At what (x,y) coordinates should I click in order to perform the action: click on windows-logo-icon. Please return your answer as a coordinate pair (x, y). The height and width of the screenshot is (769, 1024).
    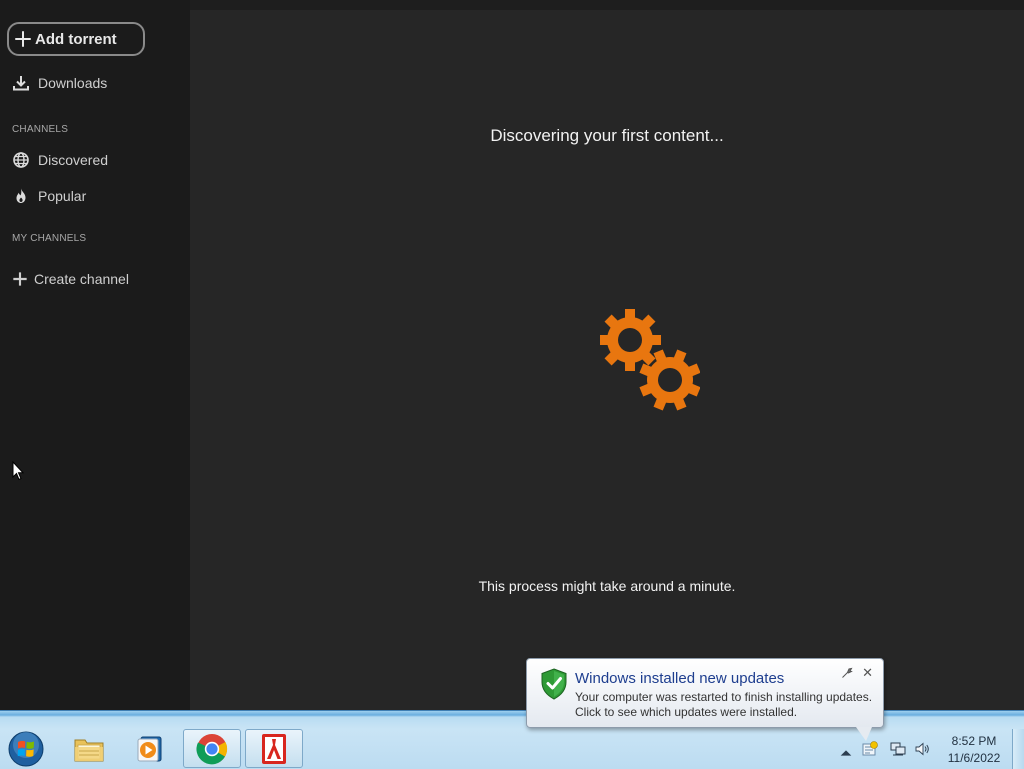
    Looking at the image, I should click on (26, 749).